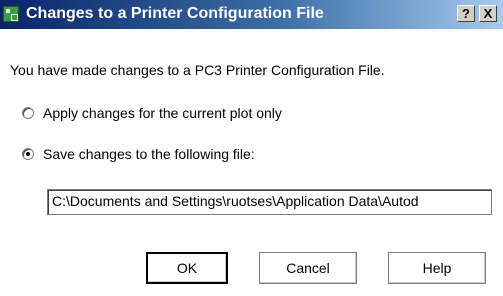  What do you see at coordinates (488, 13) in the screenshot?
I see `close-button: X` at bounding box center [488, 13].